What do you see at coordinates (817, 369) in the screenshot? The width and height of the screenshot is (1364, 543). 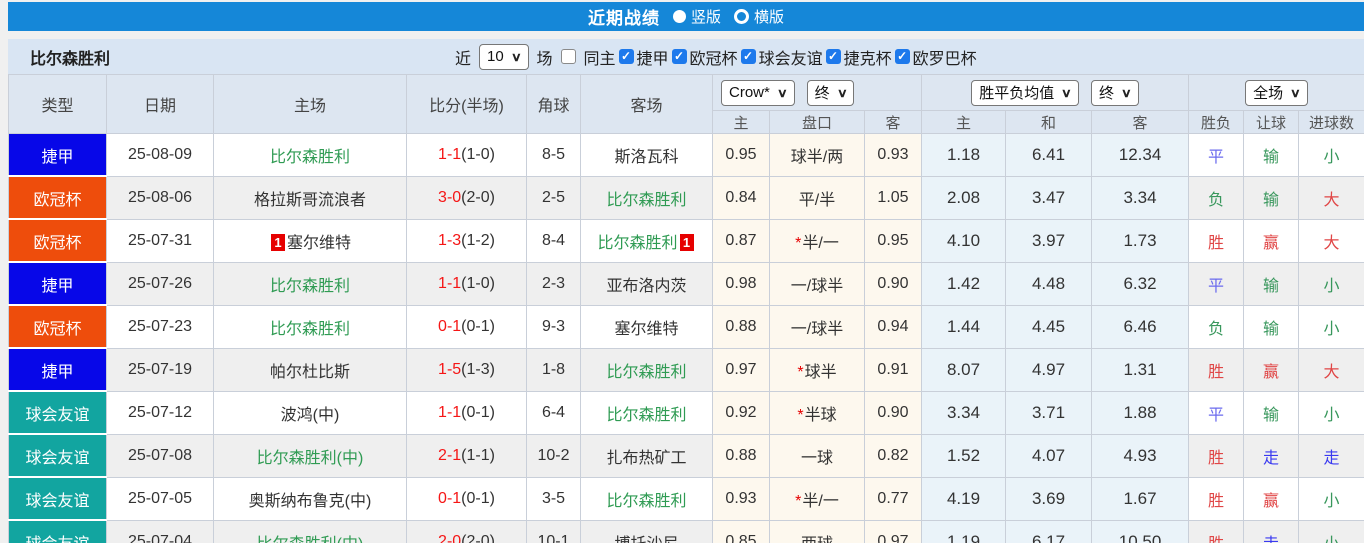 I see `cell-handicap: *球半` at bounding box center [817, 369].